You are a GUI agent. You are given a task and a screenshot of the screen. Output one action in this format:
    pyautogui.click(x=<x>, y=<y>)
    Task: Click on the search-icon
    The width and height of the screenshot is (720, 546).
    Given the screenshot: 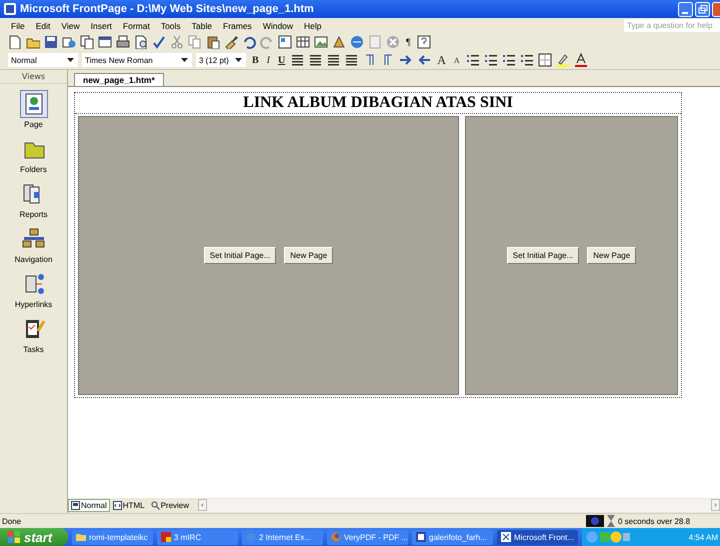 What is the action you would take?
    pyautogui.click(x=155, y=505)
    